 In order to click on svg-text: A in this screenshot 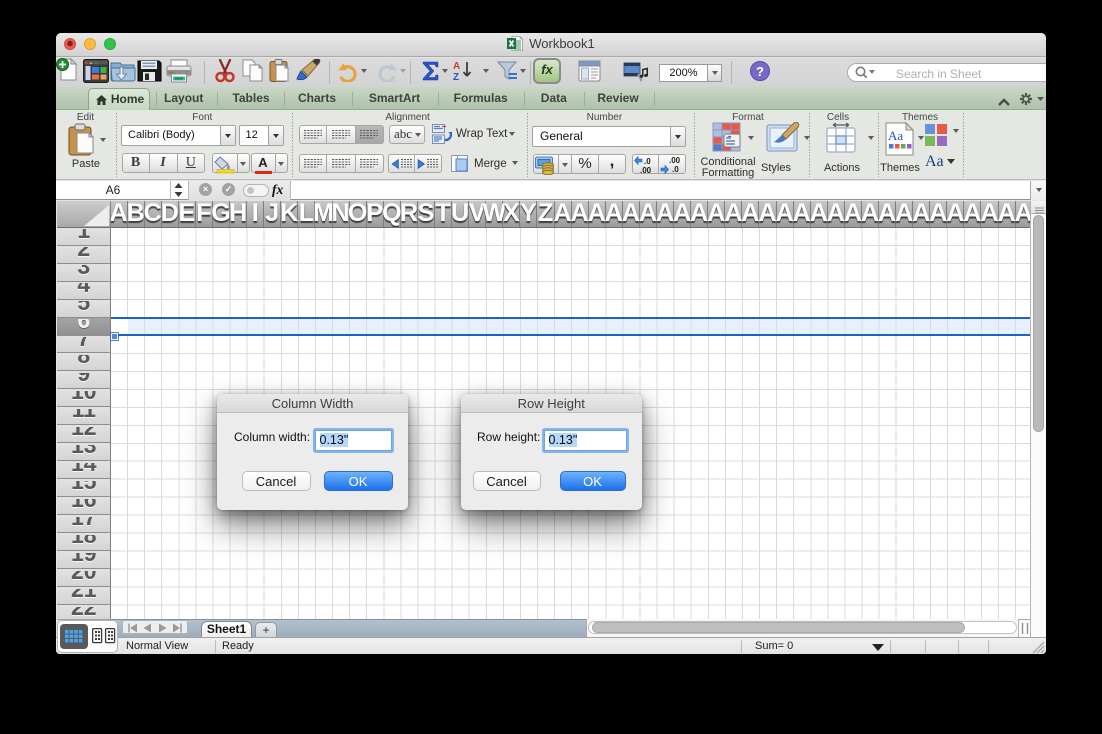, I will do `click(456, 66)`.